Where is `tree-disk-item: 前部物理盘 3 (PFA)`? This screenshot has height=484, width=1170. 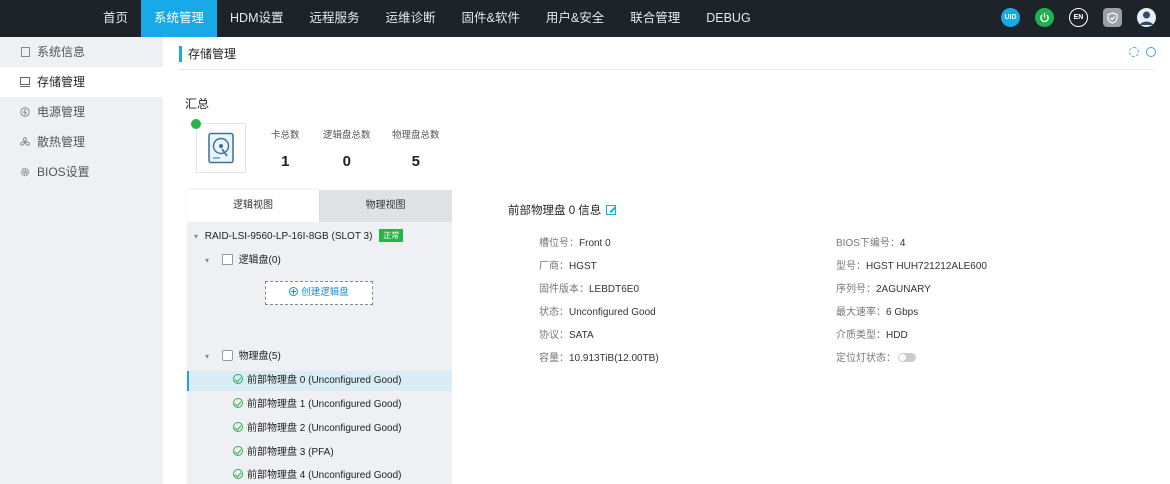 tree-disk-item: 前部物理盘 3 (PFA) is located at coordinates (319, 453).